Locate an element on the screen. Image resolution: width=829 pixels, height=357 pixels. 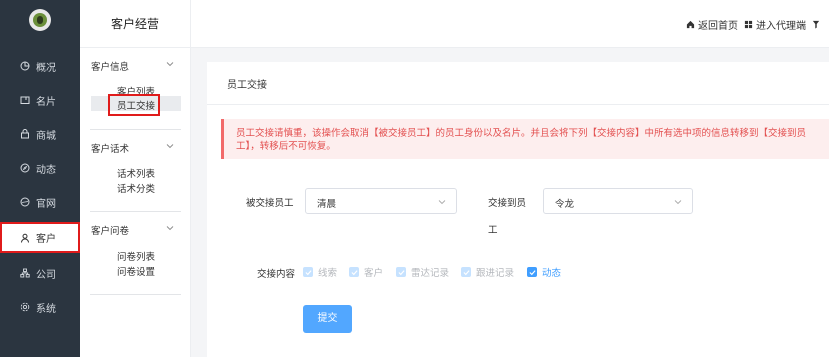
from-label: 被交接员工 is located at coordinates (270, 203).